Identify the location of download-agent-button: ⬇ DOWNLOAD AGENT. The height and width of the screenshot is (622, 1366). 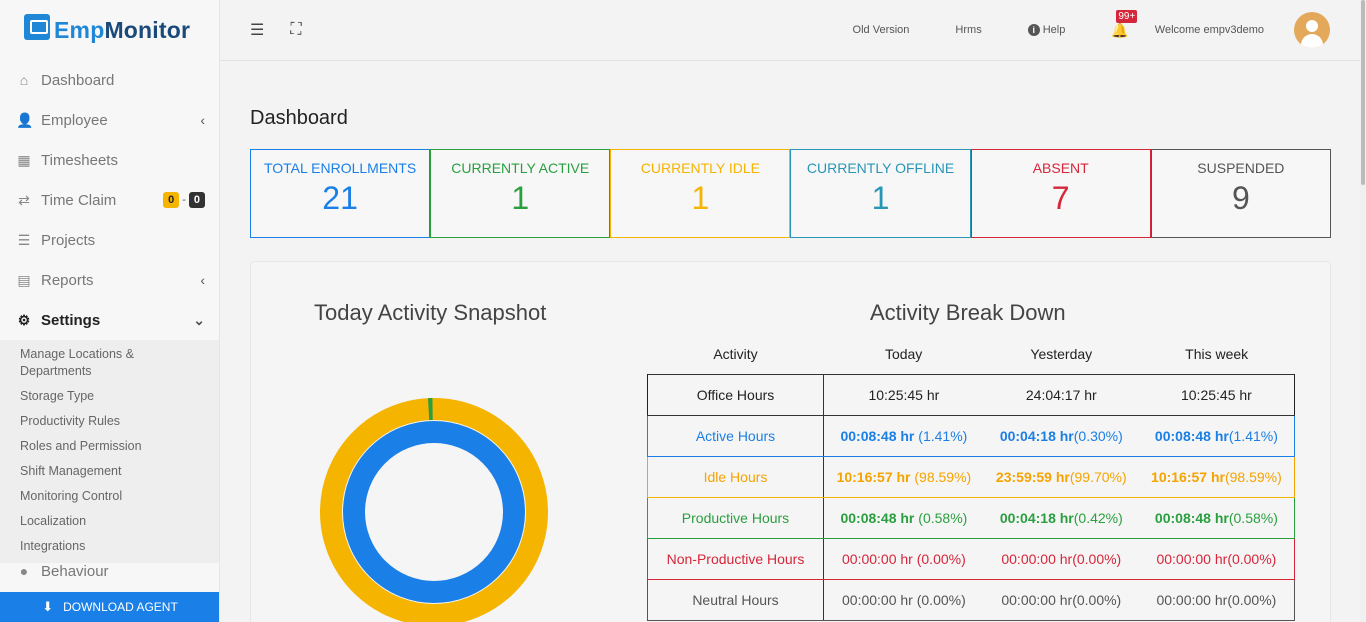
(109, 607).